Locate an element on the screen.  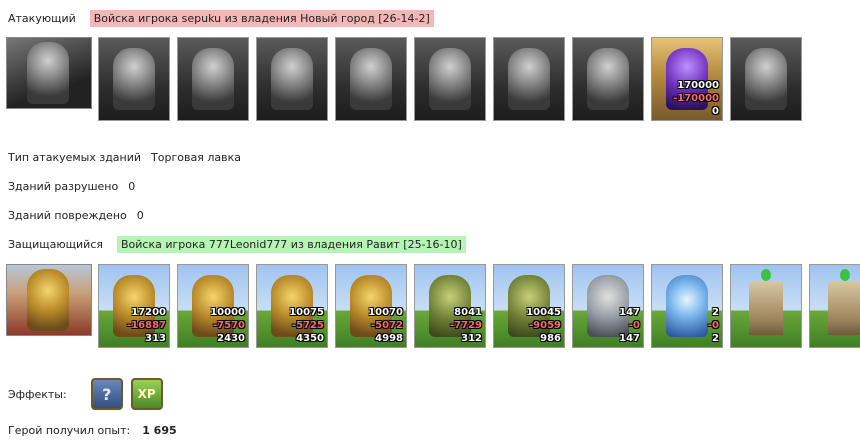
unit-counts: 170000 -170000 0 is located at coordinates (696, 98).